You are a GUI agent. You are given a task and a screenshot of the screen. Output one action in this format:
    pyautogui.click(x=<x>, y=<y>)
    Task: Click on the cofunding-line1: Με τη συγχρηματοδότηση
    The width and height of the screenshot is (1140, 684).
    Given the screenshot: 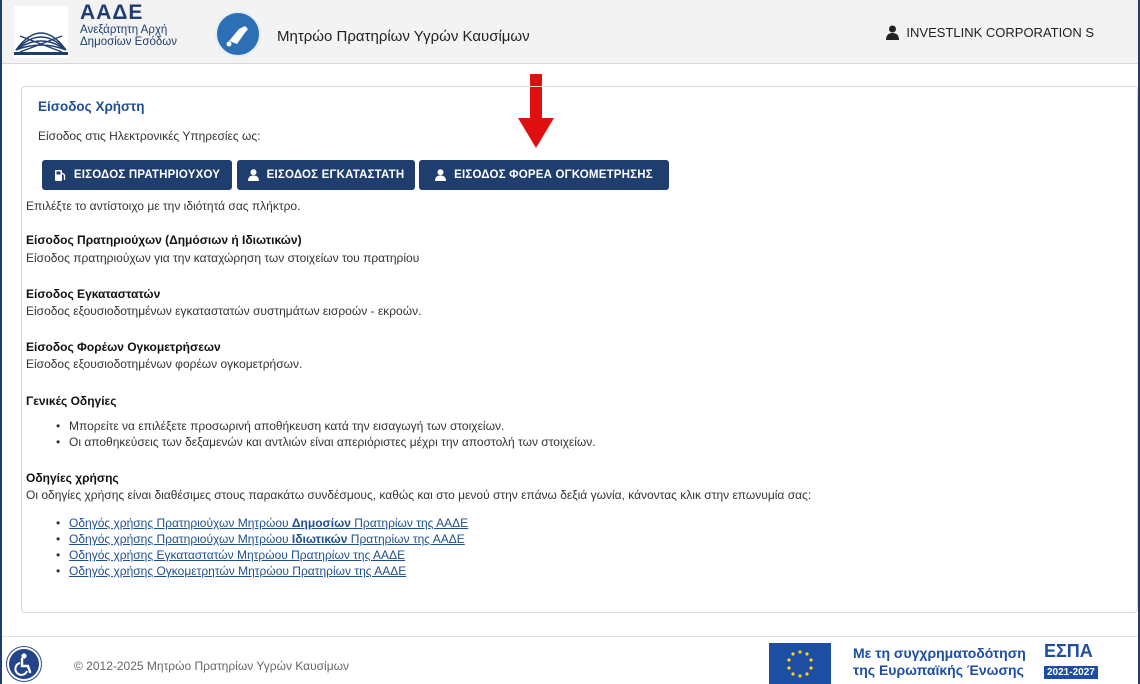 What is the action you would take?
    pyautogui.click(x=939, y=653)
    